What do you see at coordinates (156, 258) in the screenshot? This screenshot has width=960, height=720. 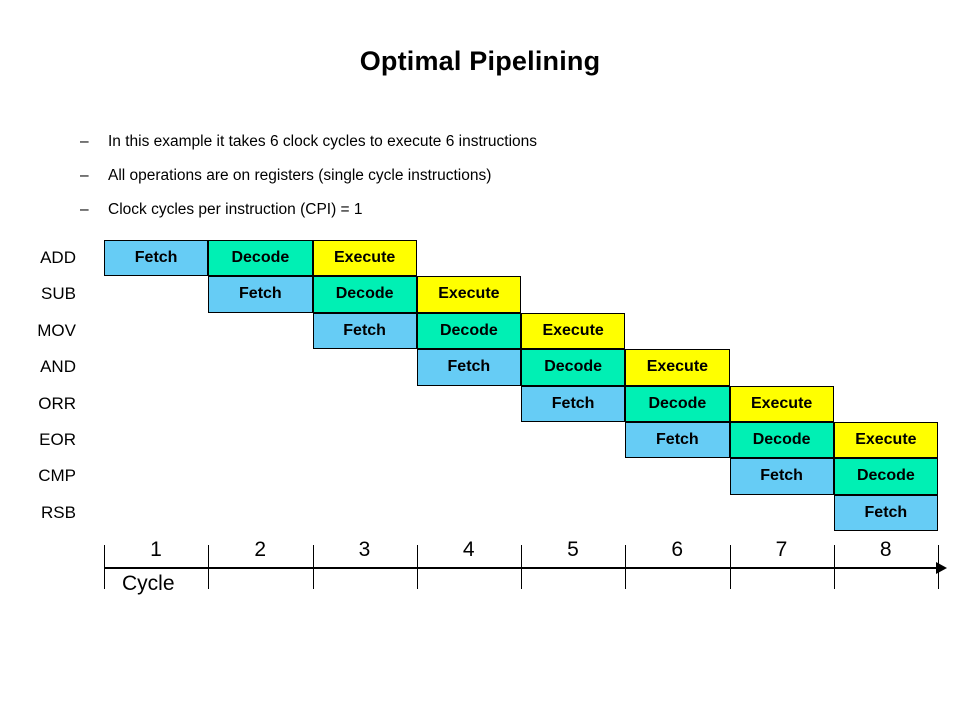 I see `stage-cell-add-fetch: Fetch` at bounding box center [156, 258].